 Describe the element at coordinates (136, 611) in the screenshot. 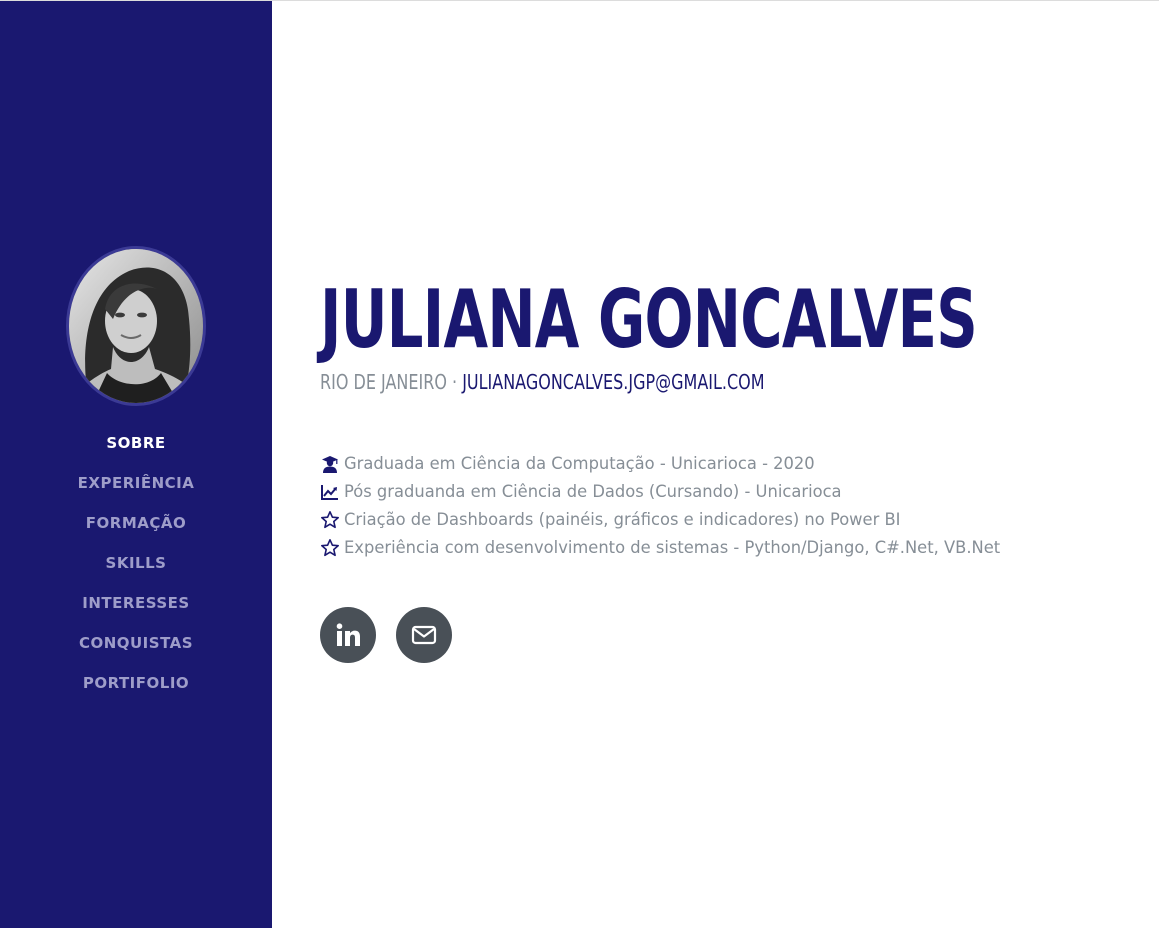

I see `nav-item-interesses: INTERESSES` at that location.